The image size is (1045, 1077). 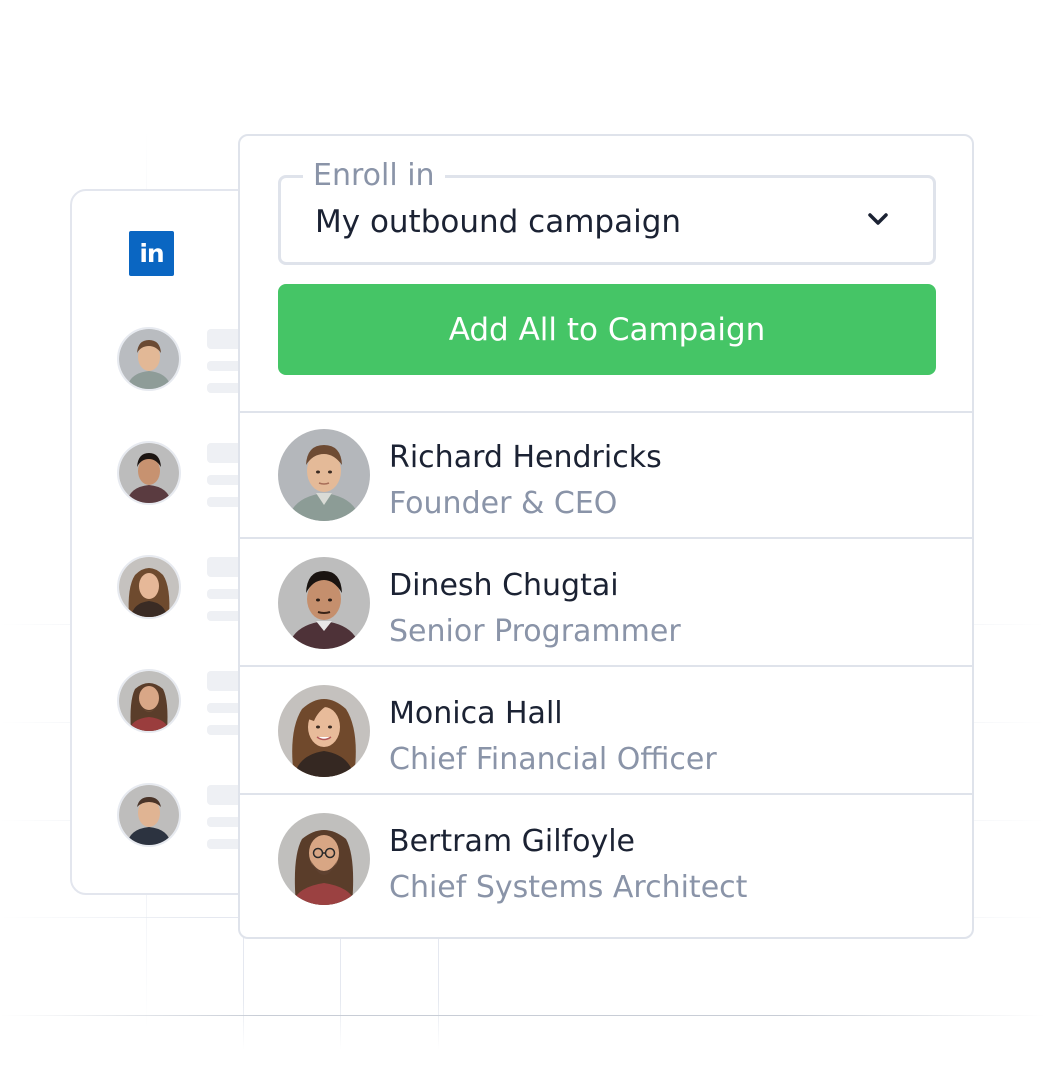 I want to click on contact-name: Dinesh Chugtai, so click(x=504, y=585).